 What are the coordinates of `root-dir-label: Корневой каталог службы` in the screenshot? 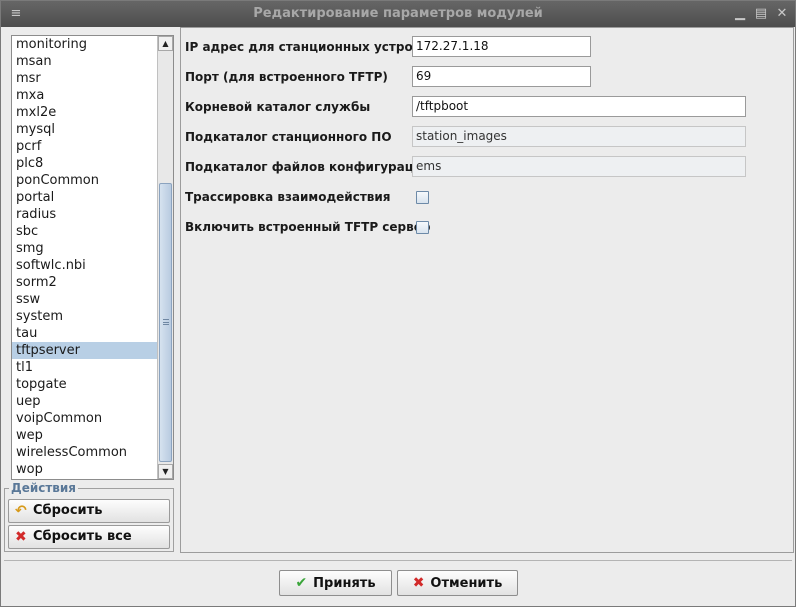 It's located at (278, 107).